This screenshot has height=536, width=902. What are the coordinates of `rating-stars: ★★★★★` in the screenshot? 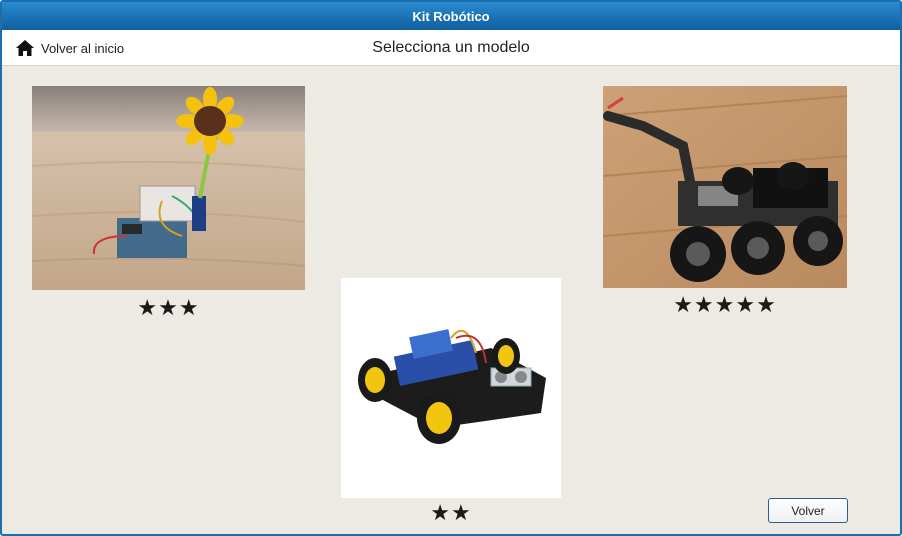 It's located at (725, 305).